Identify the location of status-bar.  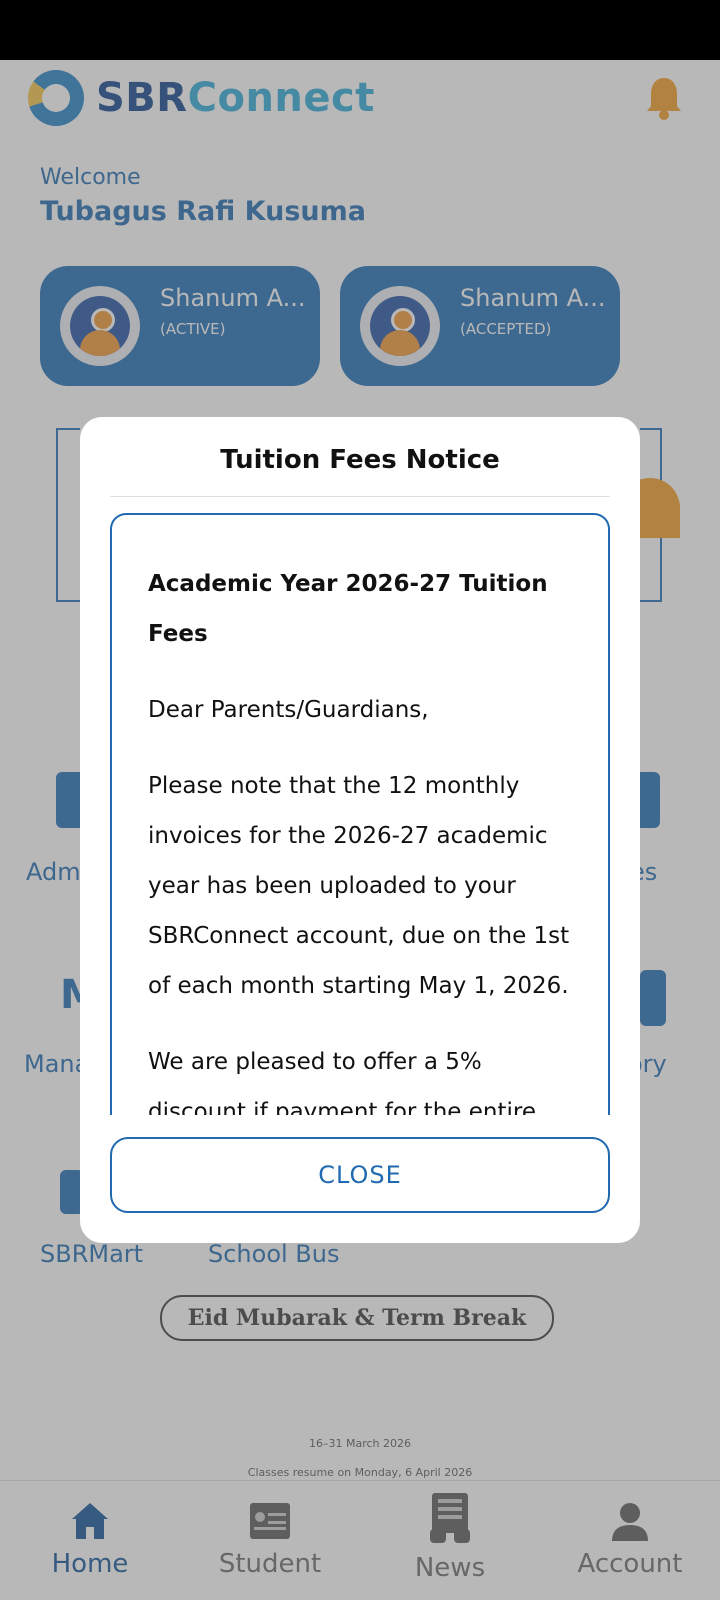
(360, 30).